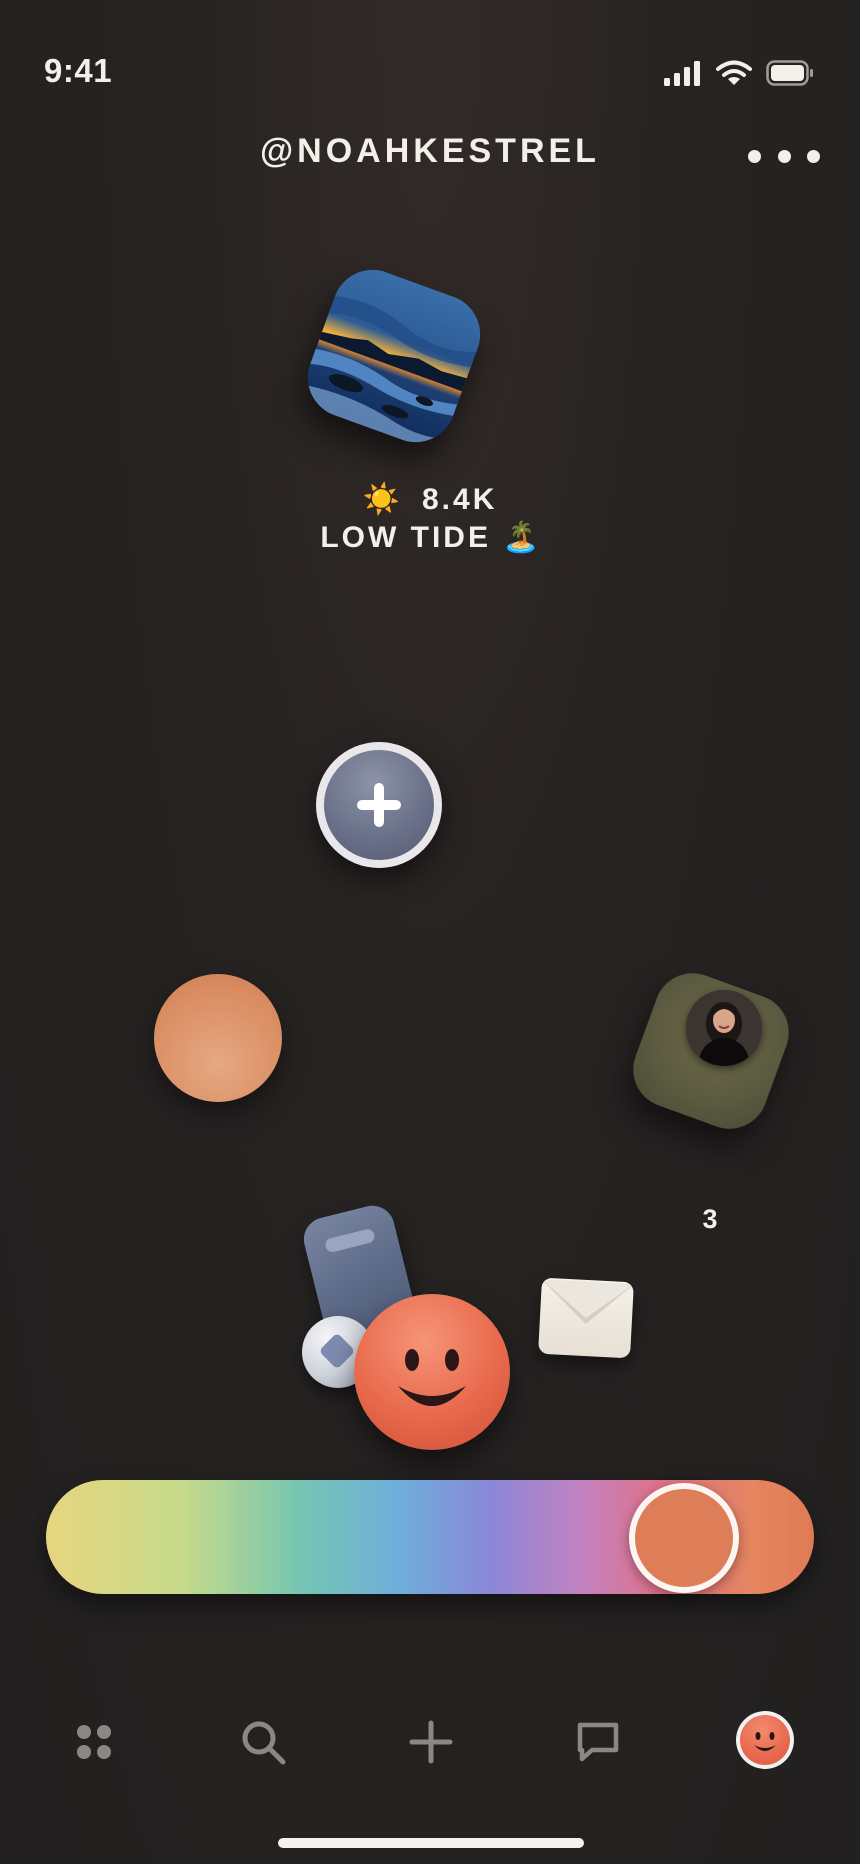  I want to click on tab-search, so click(263, 1742).